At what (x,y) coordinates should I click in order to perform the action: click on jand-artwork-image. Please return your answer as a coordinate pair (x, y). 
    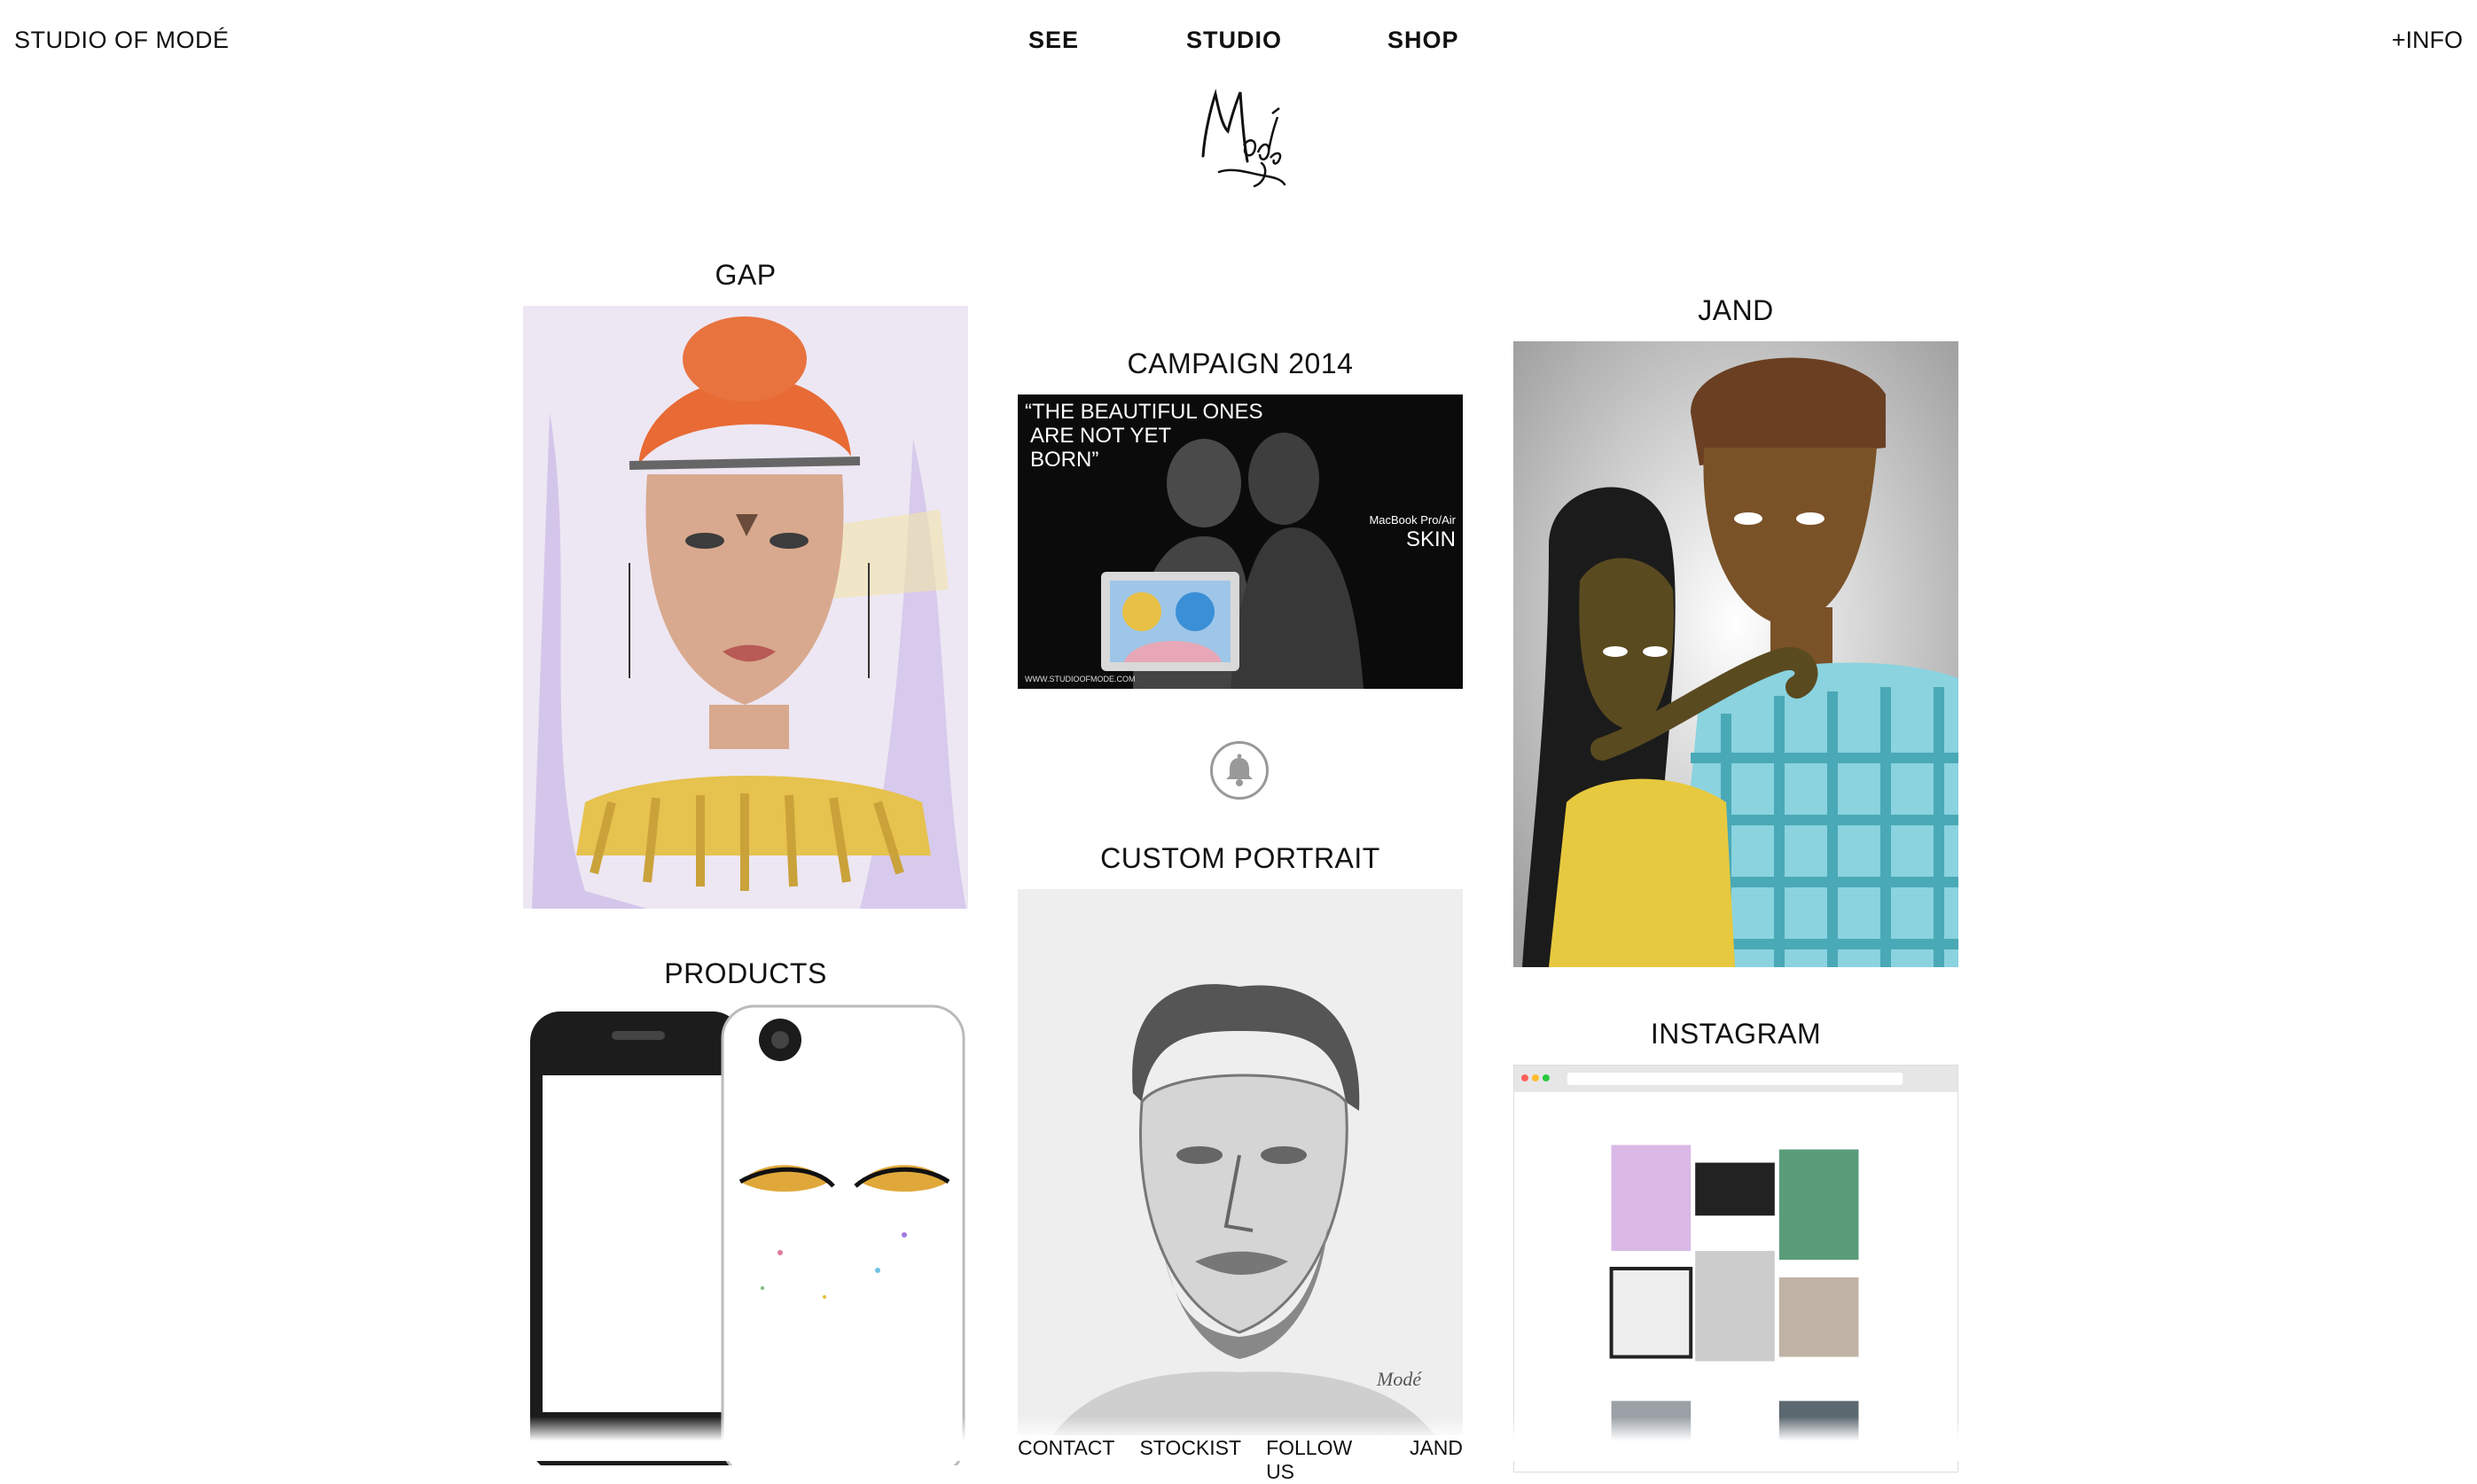
    Looking at the image, I should click on (1736, 654).